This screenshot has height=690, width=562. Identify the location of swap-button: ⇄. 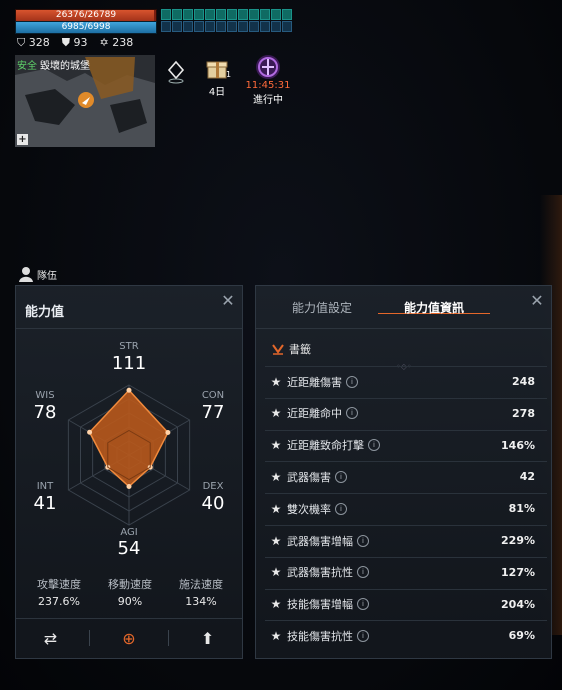
(50, 638).